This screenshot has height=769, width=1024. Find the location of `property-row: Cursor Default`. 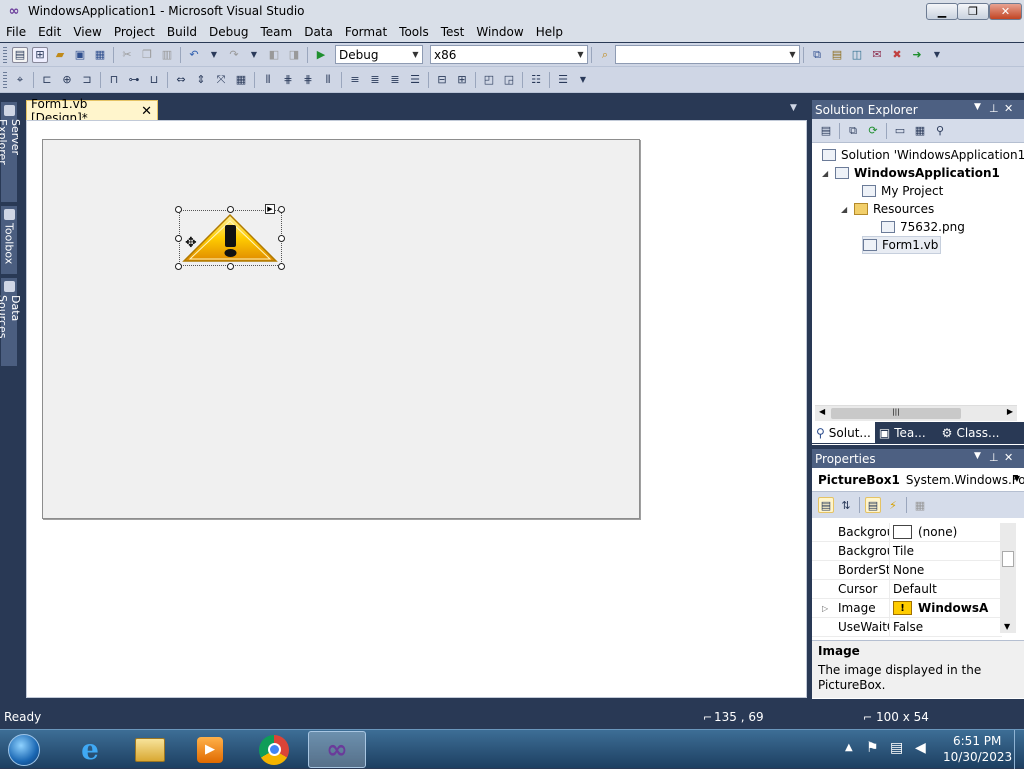

property-row: Cursor Default is located at coordinates (907, 589).